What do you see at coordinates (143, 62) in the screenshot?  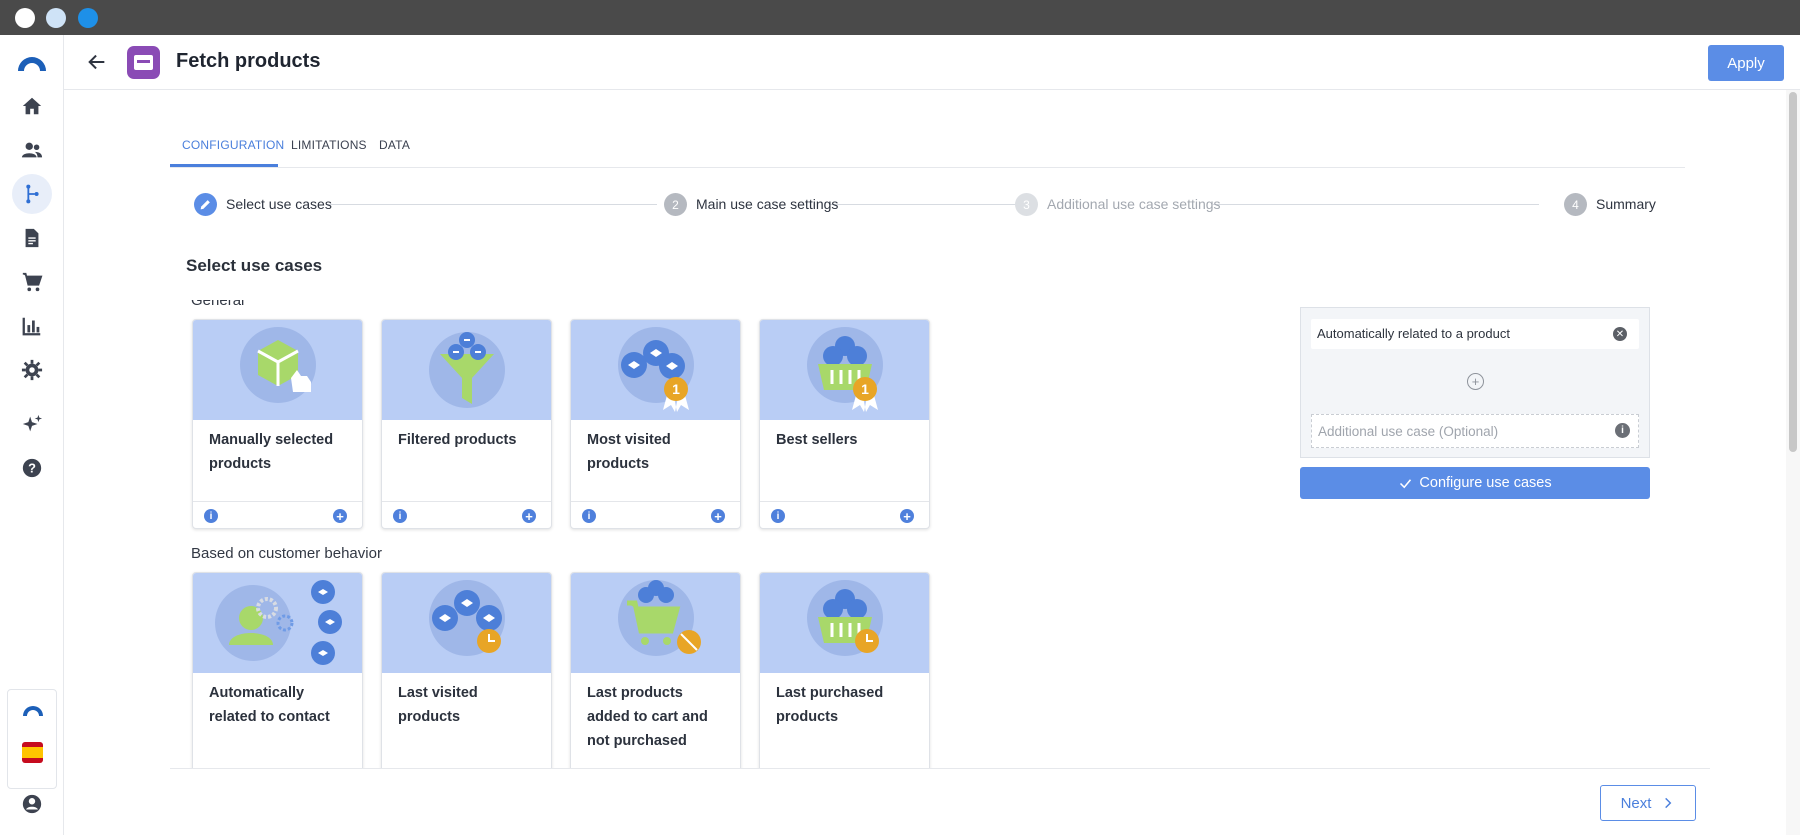 I see `fetch-products-icon` at bounding box center [143, 62].